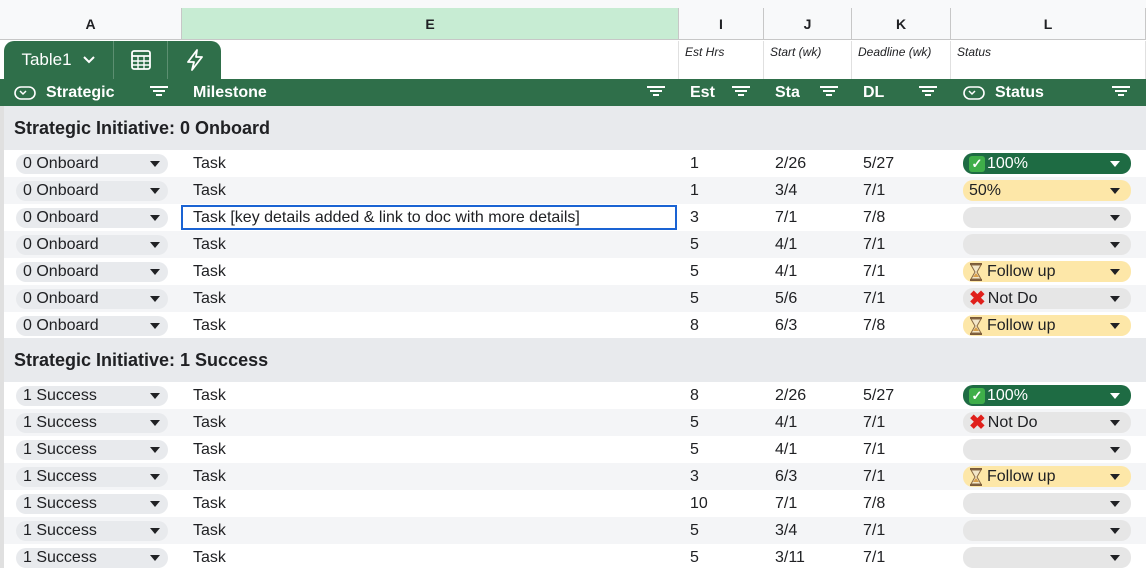 Image resolution: width=1146 pixels, height=571 pixels. I want to click on start-cell: 5/6, so click(786, 298).